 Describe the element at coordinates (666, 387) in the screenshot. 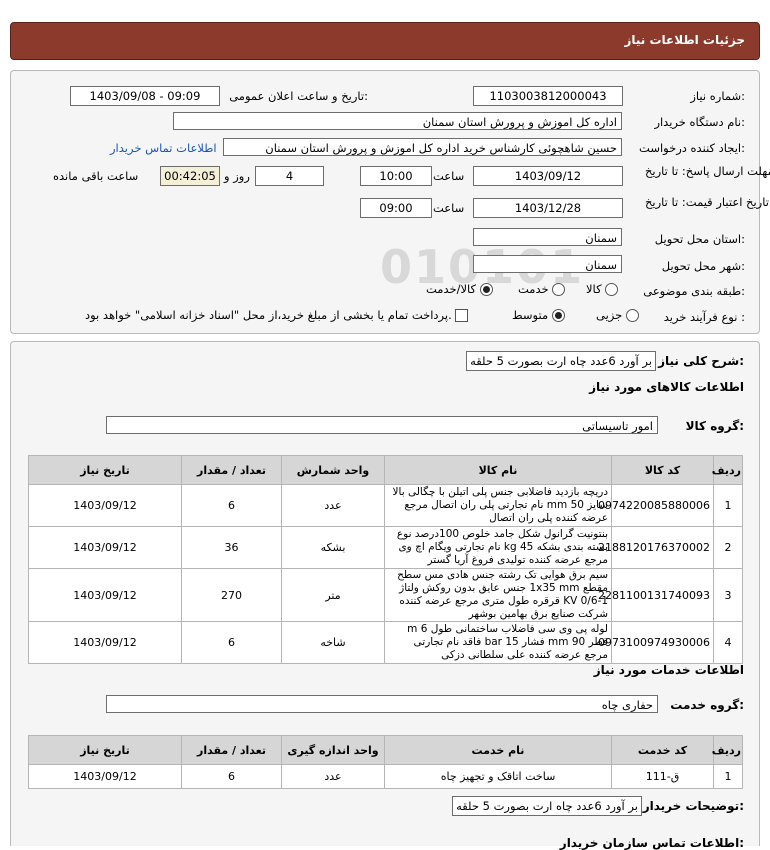

I see `goods-heading: اطلاعات کالاهای مورد نیاز` at that location.